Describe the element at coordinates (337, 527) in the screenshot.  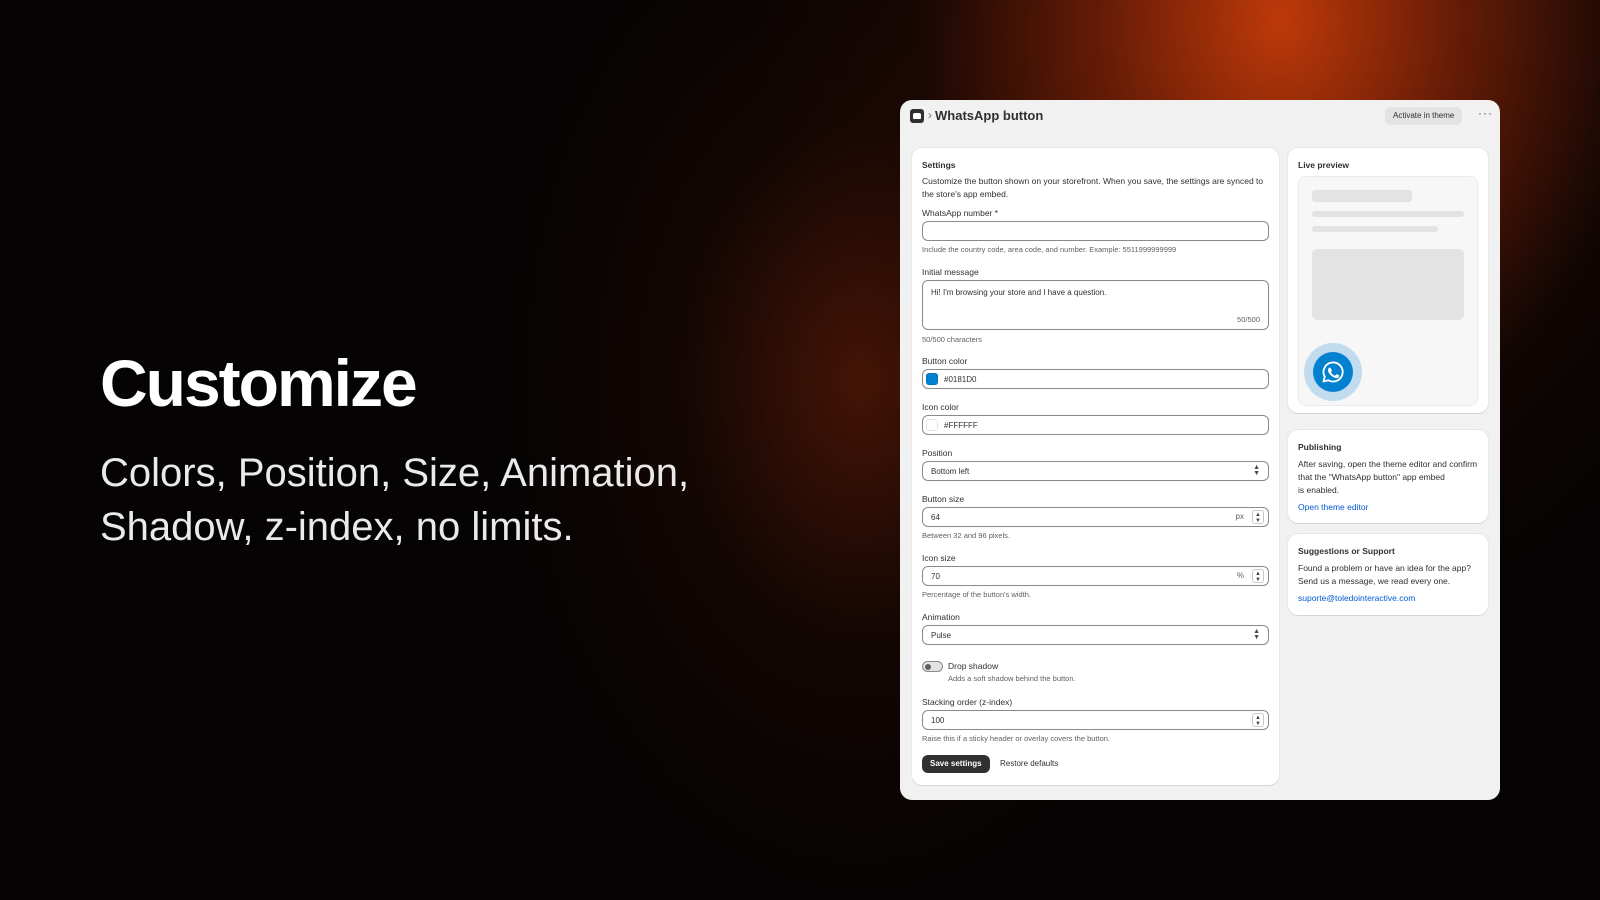
I see `hero-subtitle-line-2: Shadow, z-index, no limits.` at that location.